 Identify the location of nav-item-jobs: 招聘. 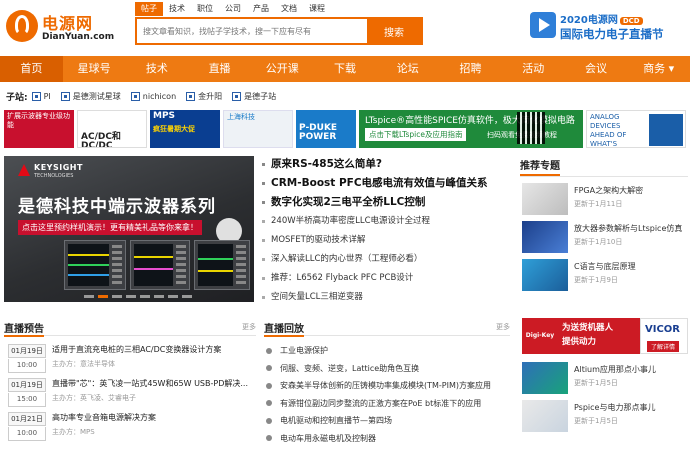
(470, 69).